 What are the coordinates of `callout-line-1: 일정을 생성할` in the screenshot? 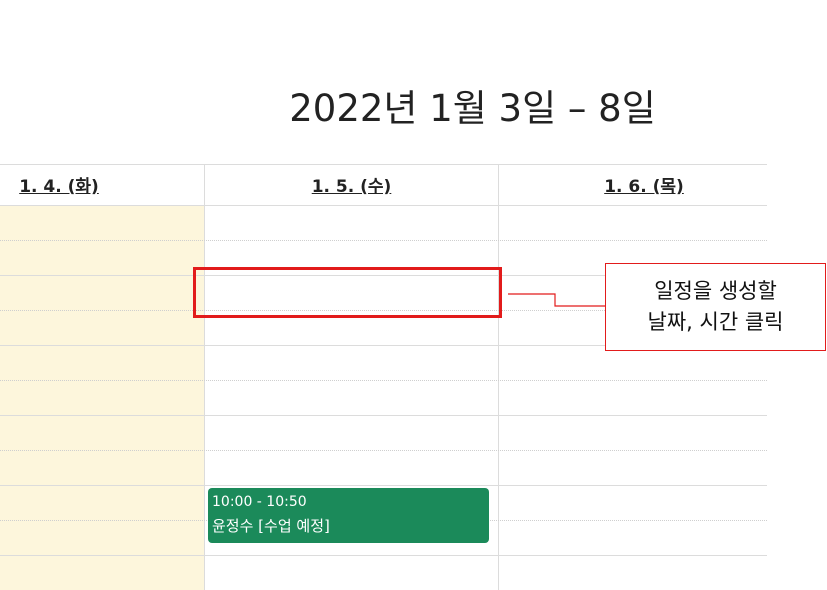 It's located at (715, 291).